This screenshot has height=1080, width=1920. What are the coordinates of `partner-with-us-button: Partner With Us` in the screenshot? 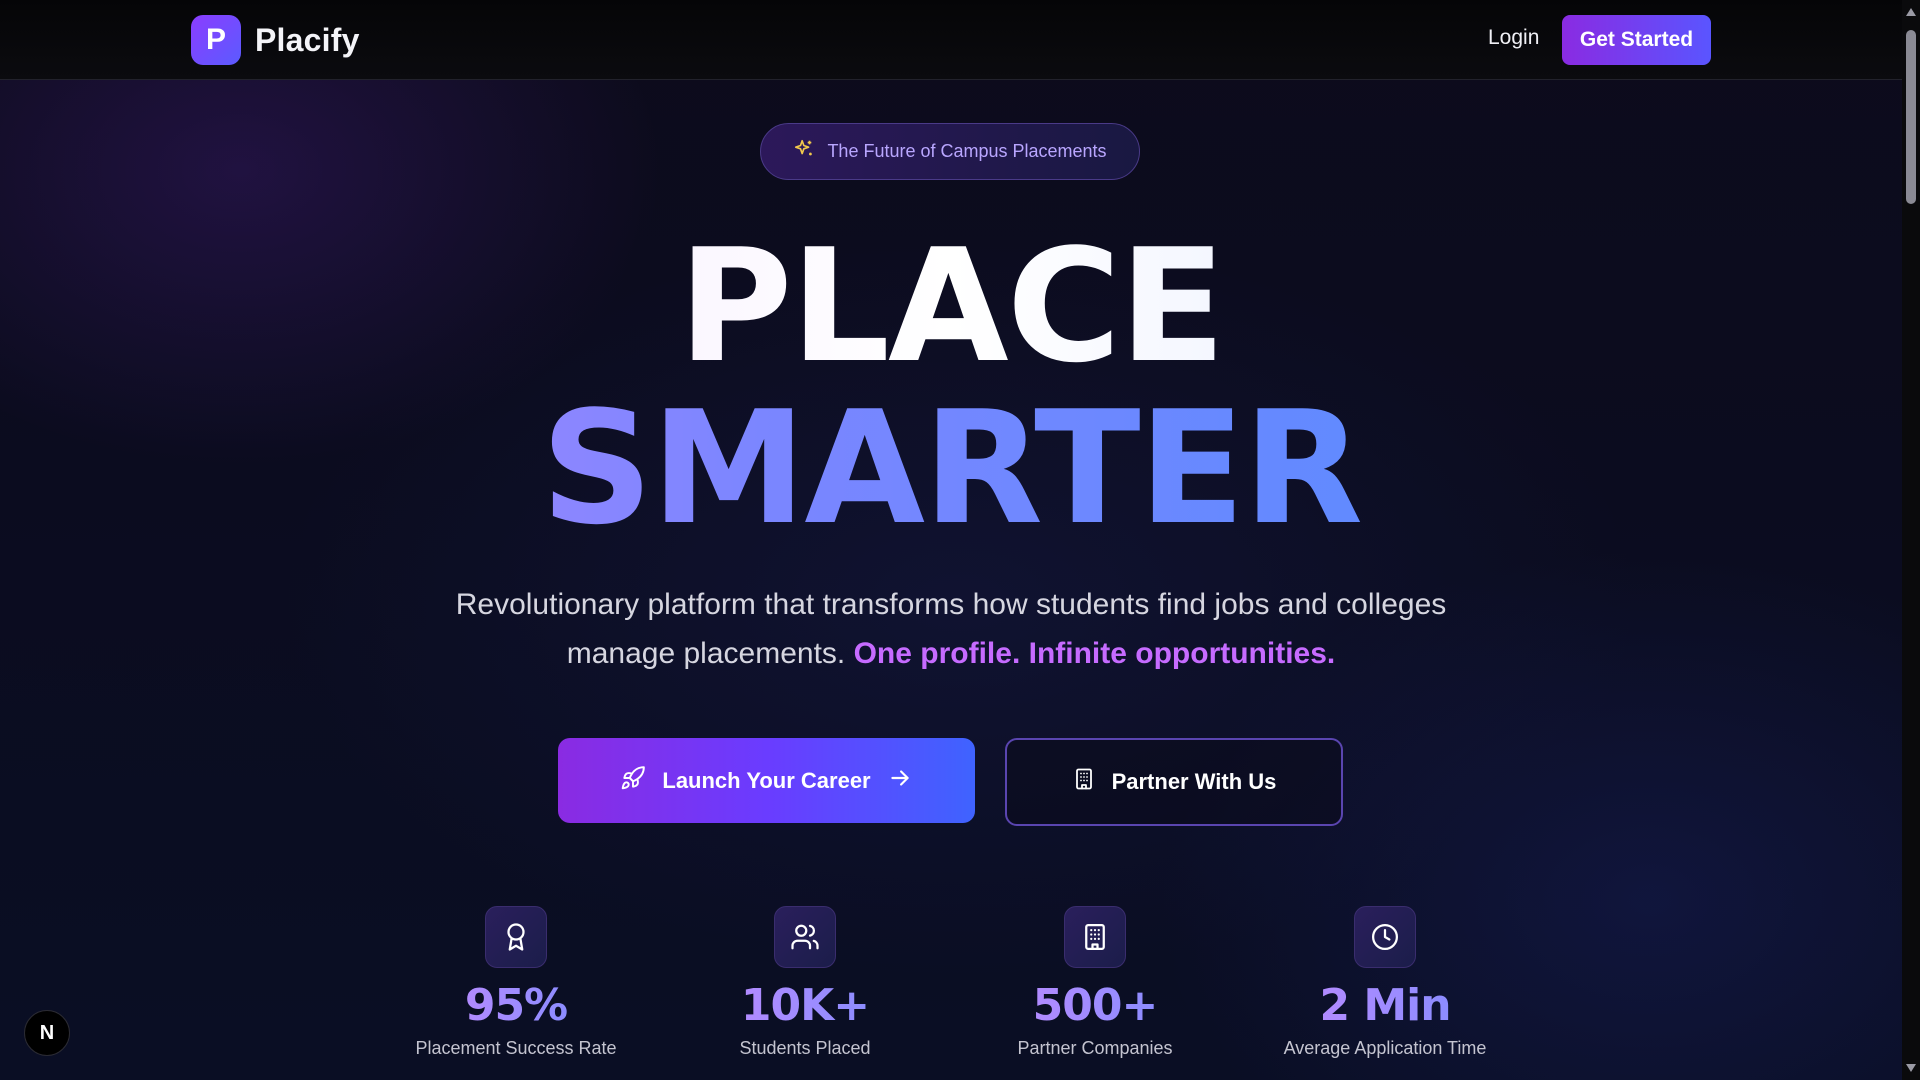 It's located at (1174, 782).